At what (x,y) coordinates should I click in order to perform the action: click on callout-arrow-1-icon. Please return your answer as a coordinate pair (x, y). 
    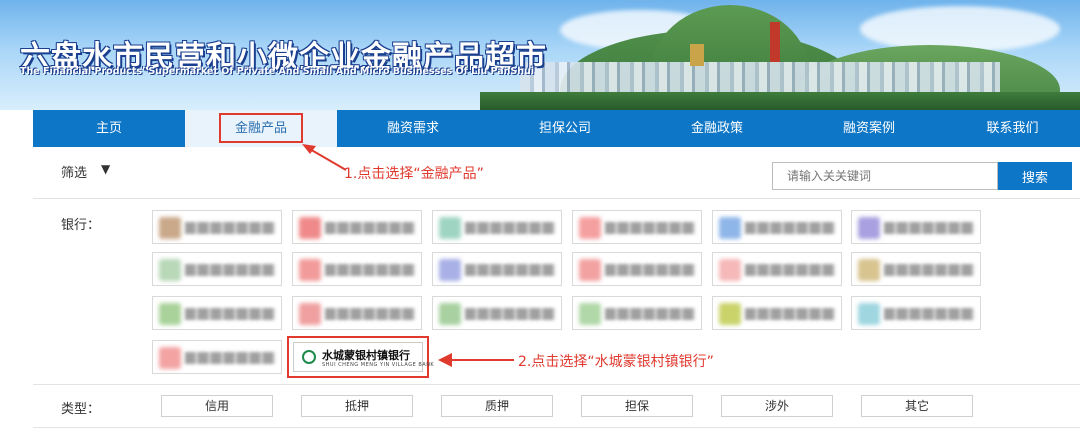
    Looking at the image, I should click on (324, 157).